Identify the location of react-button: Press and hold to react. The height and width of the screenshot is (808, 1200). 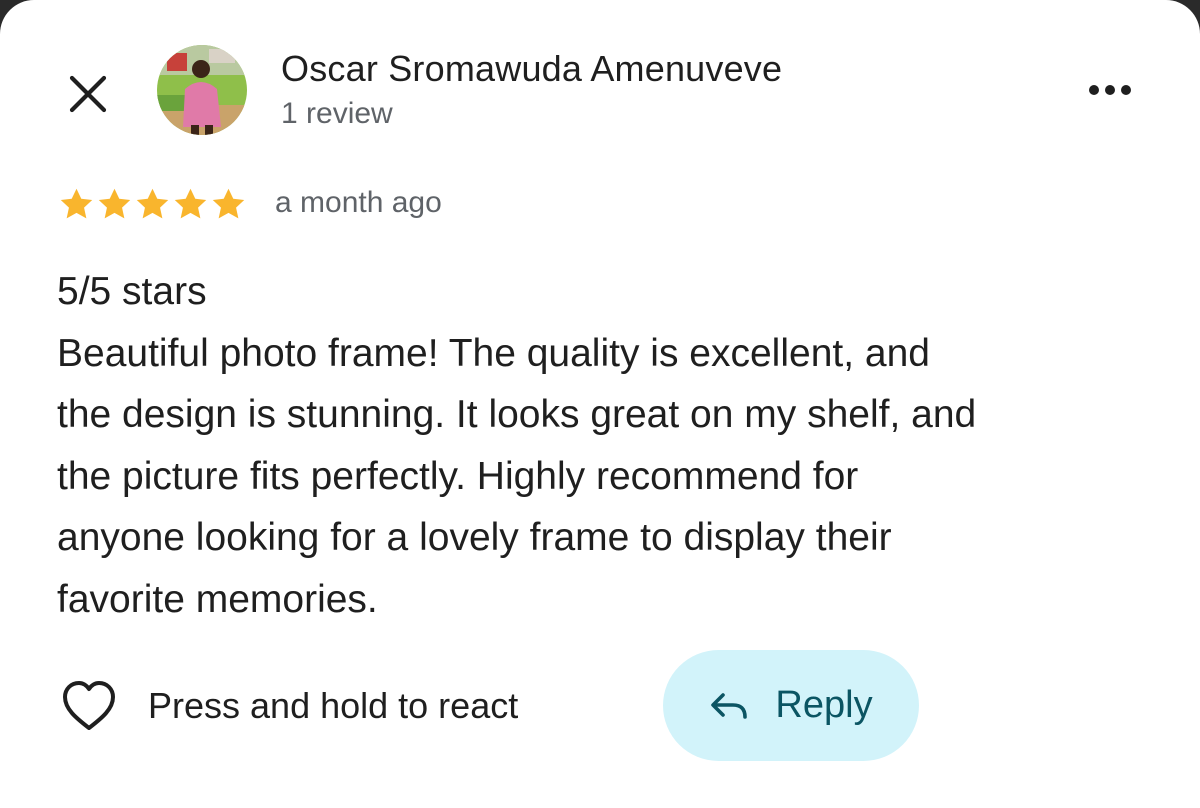
(288, 706).